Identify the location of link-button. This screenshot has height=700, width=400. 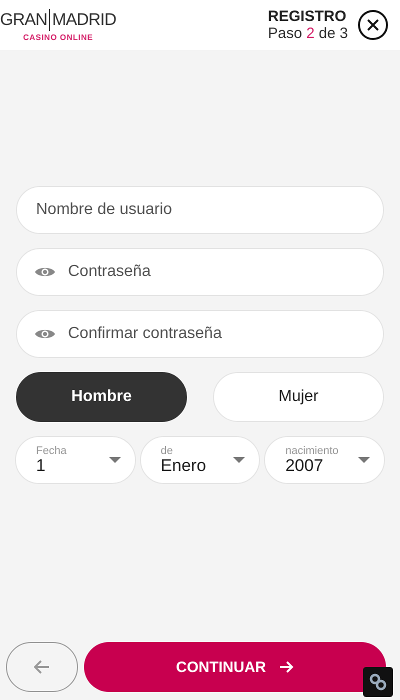
(378, 682).